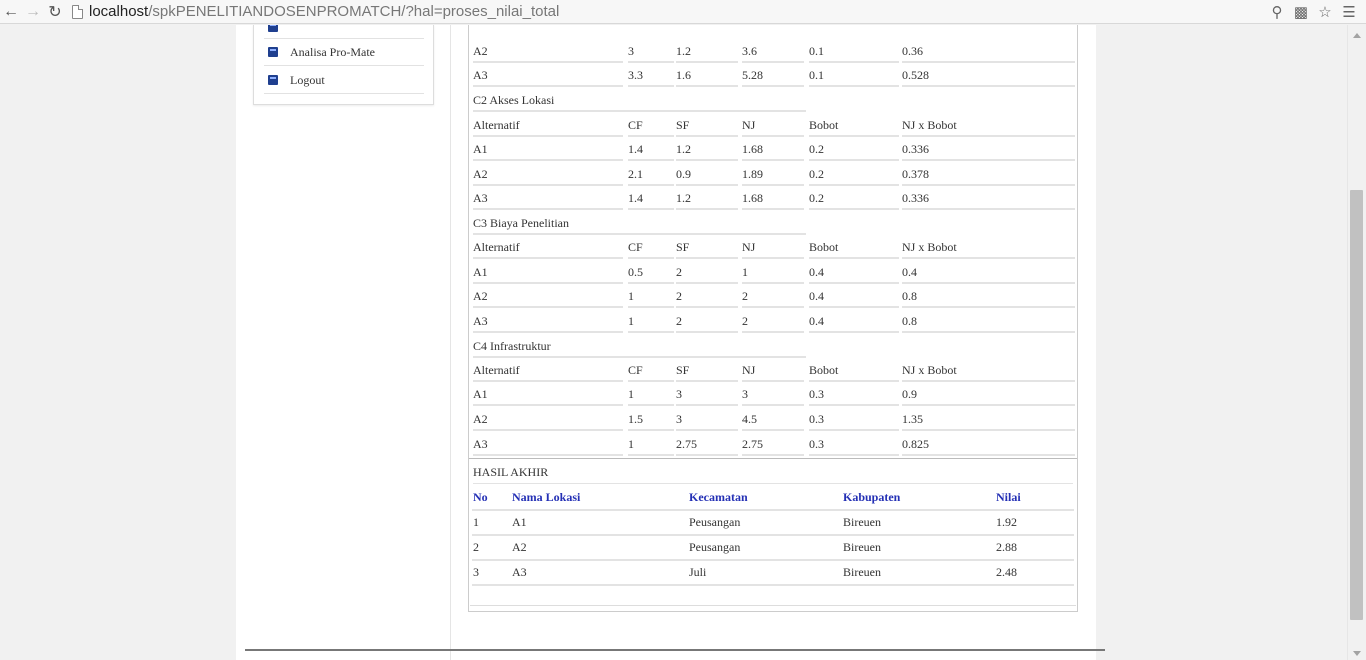 Image resolution: width=1366 pixels, height=660 pixels. What do you see at coordinates (1325, 12) in the screenshot?
I see `star-icon: ☆` at bounding box center [1325, 12].